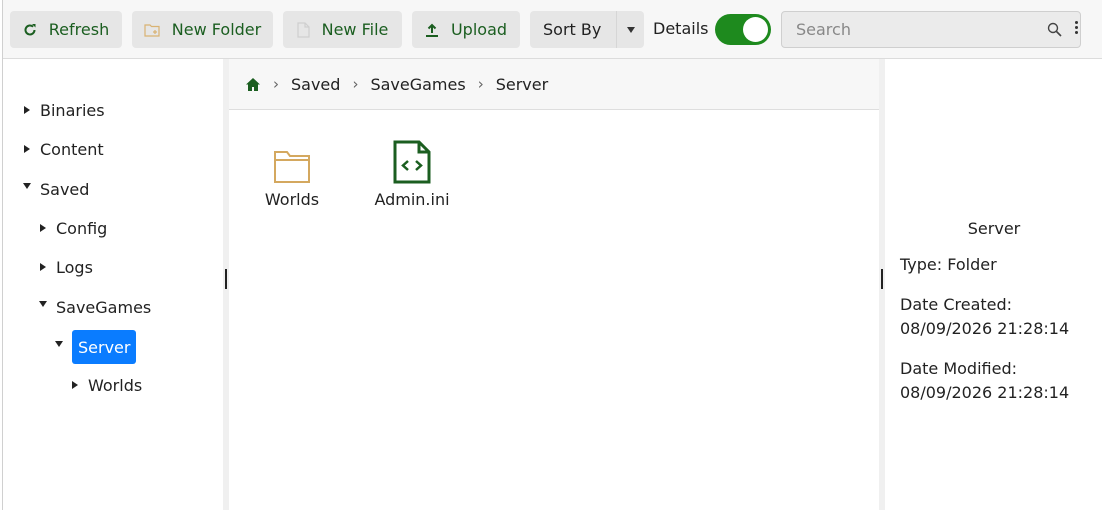  Describe the element at coordinates (479, 29) in the screenshot. I see `upload-label: Upload` at that location.